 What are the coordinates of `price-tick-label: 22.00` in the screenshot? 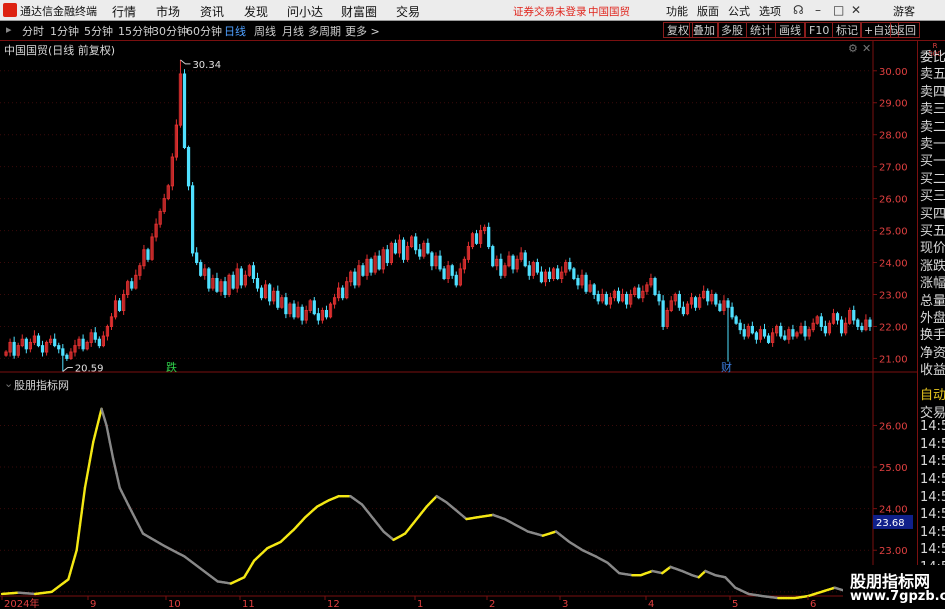 It's located at (893, 327).